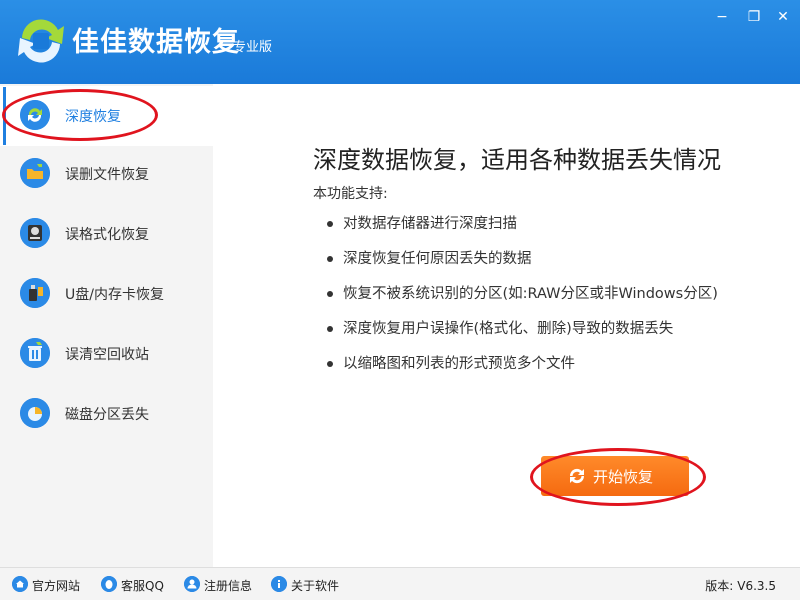 Image resolution: width=800 pixels, height=600 pixels. What do you see at coordinates (142, 586) in the screenshot?
I see `footer-link-label: 客服QQ` at bounding box center [142, 586].